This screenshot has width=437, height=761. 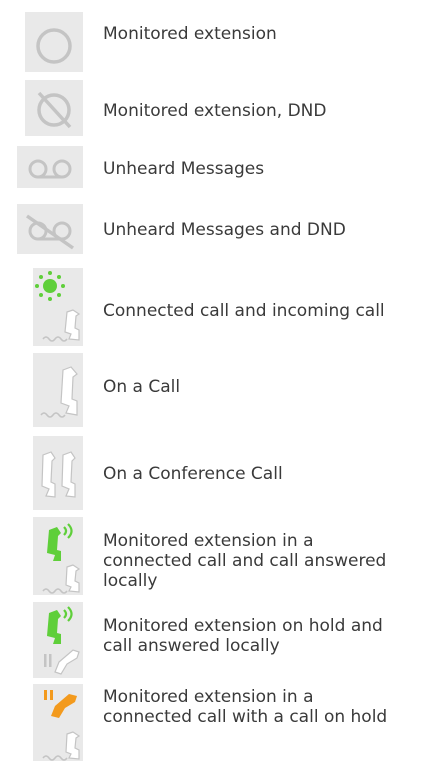 I want to click on conference-handset-icon, so click(x=58, y=473).